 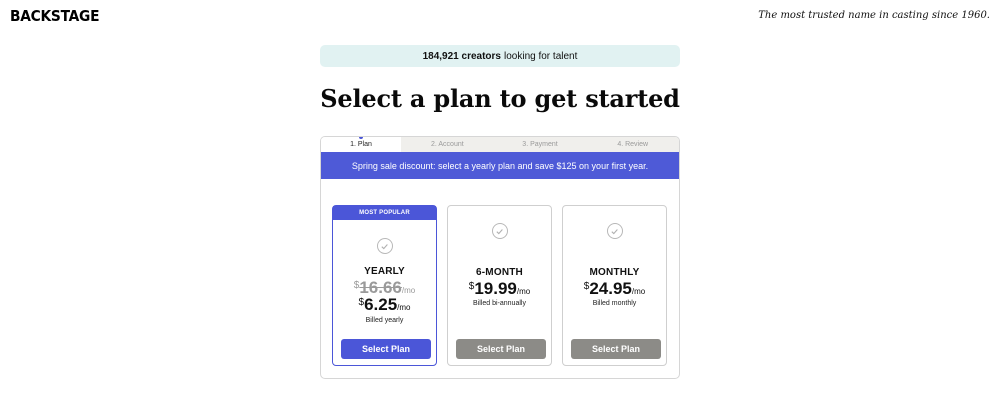 I want to click on discounted-price: $6.25/mo, so click(x=384, y=305).